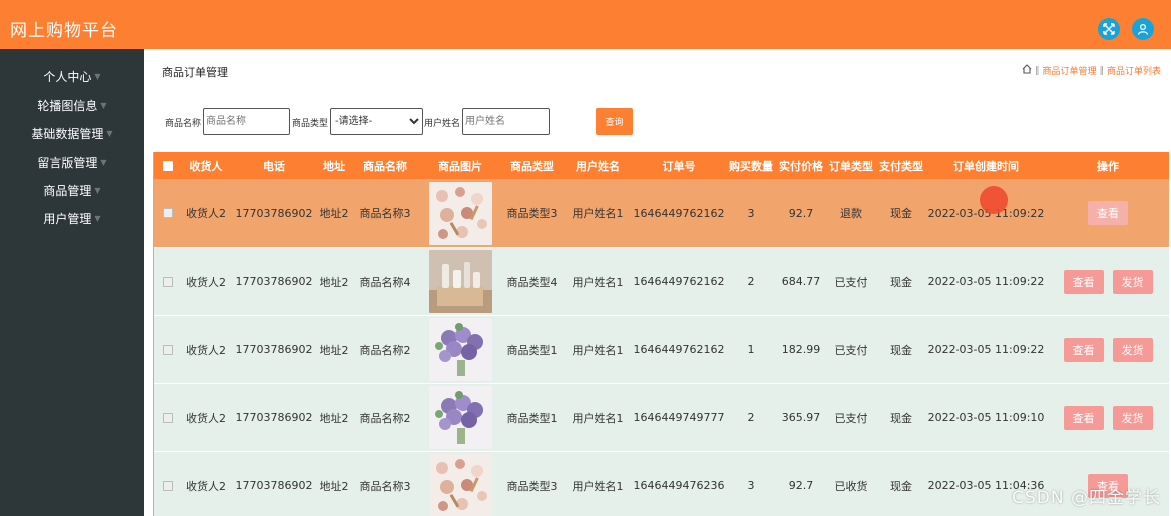  Describe the element at coordinates (1133, 72) in the screenshot. I see `breadcrumb-item: 商品订单列表` at that location.